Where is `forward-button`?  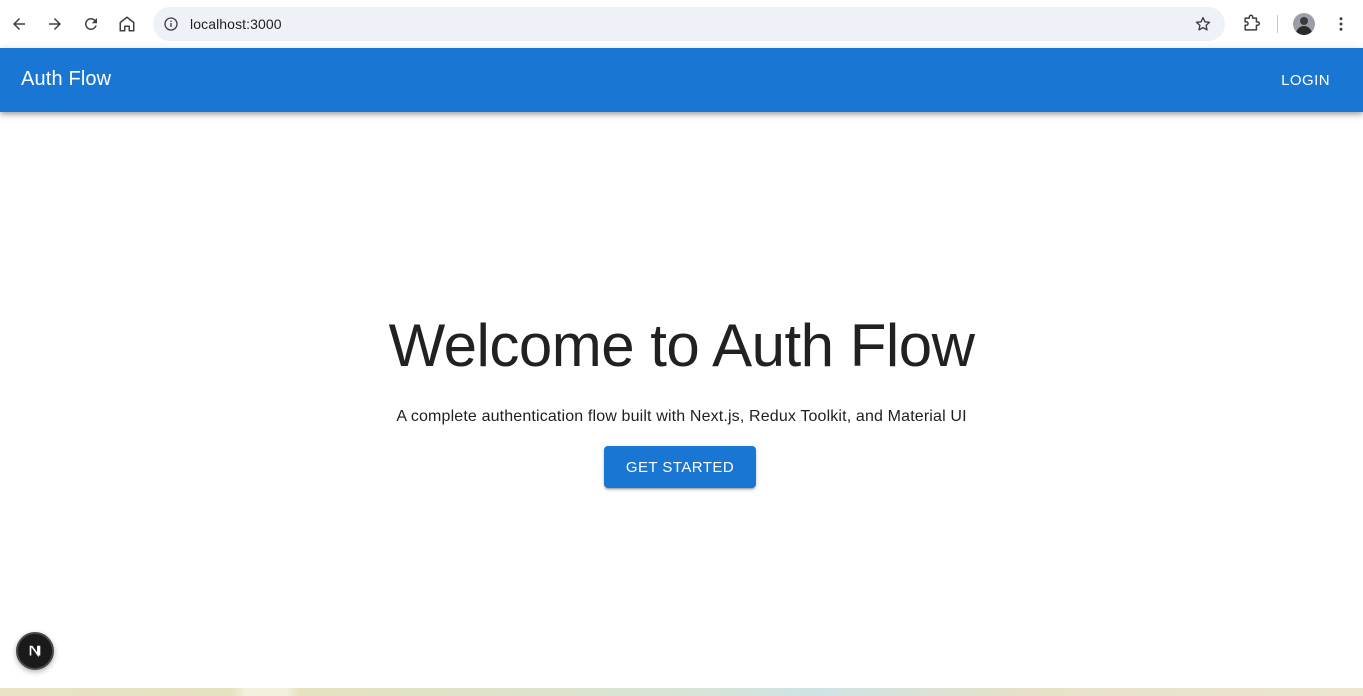 forward-button is located at coordinates (55, 24).